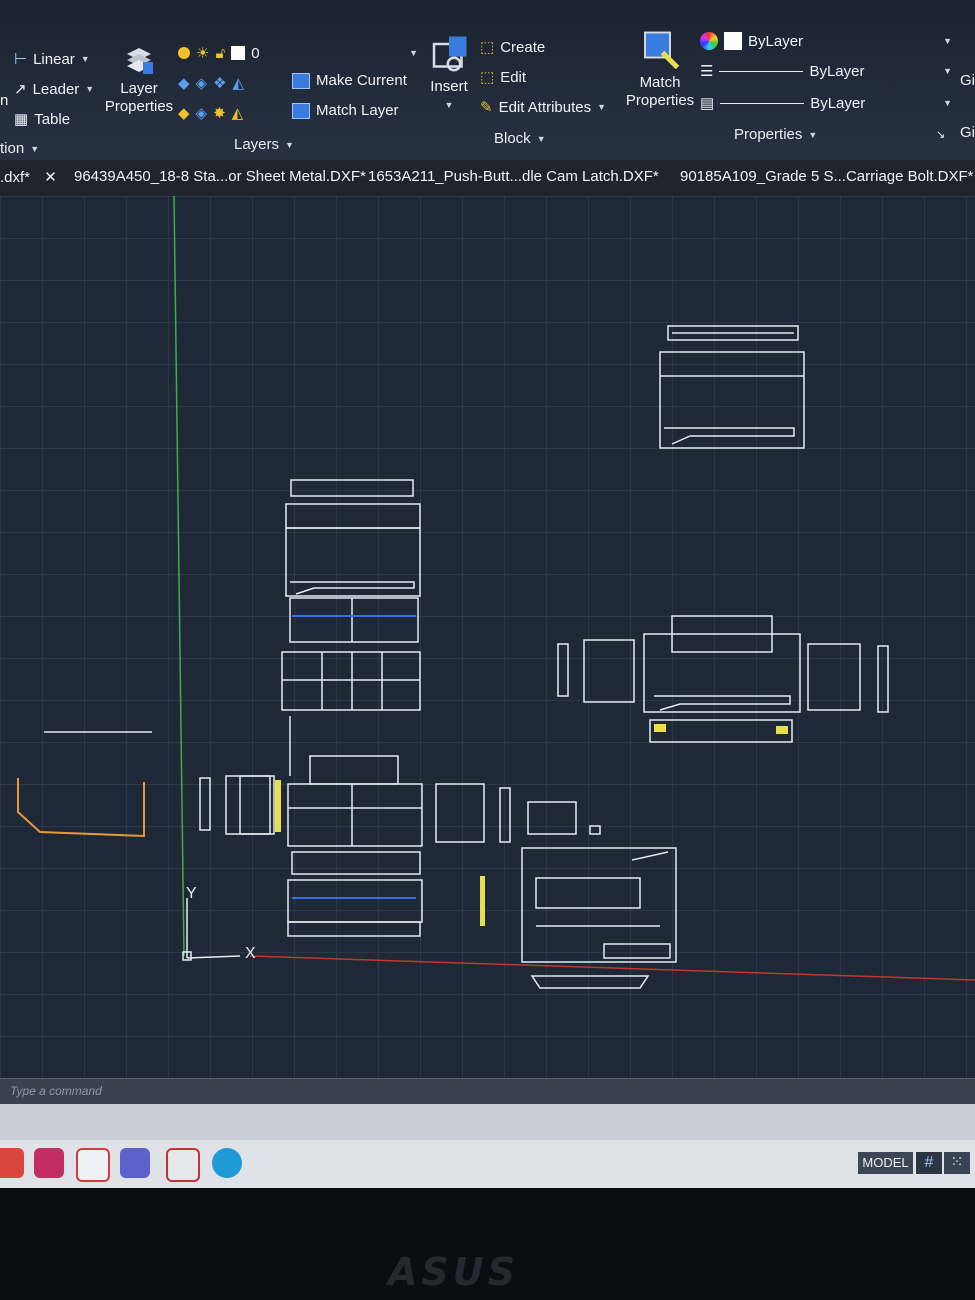  What do you see at coordinates (21, 59) in the screenshot?
I see `linear-dimension-icon: ⊢` at bounding box center [21, 59].